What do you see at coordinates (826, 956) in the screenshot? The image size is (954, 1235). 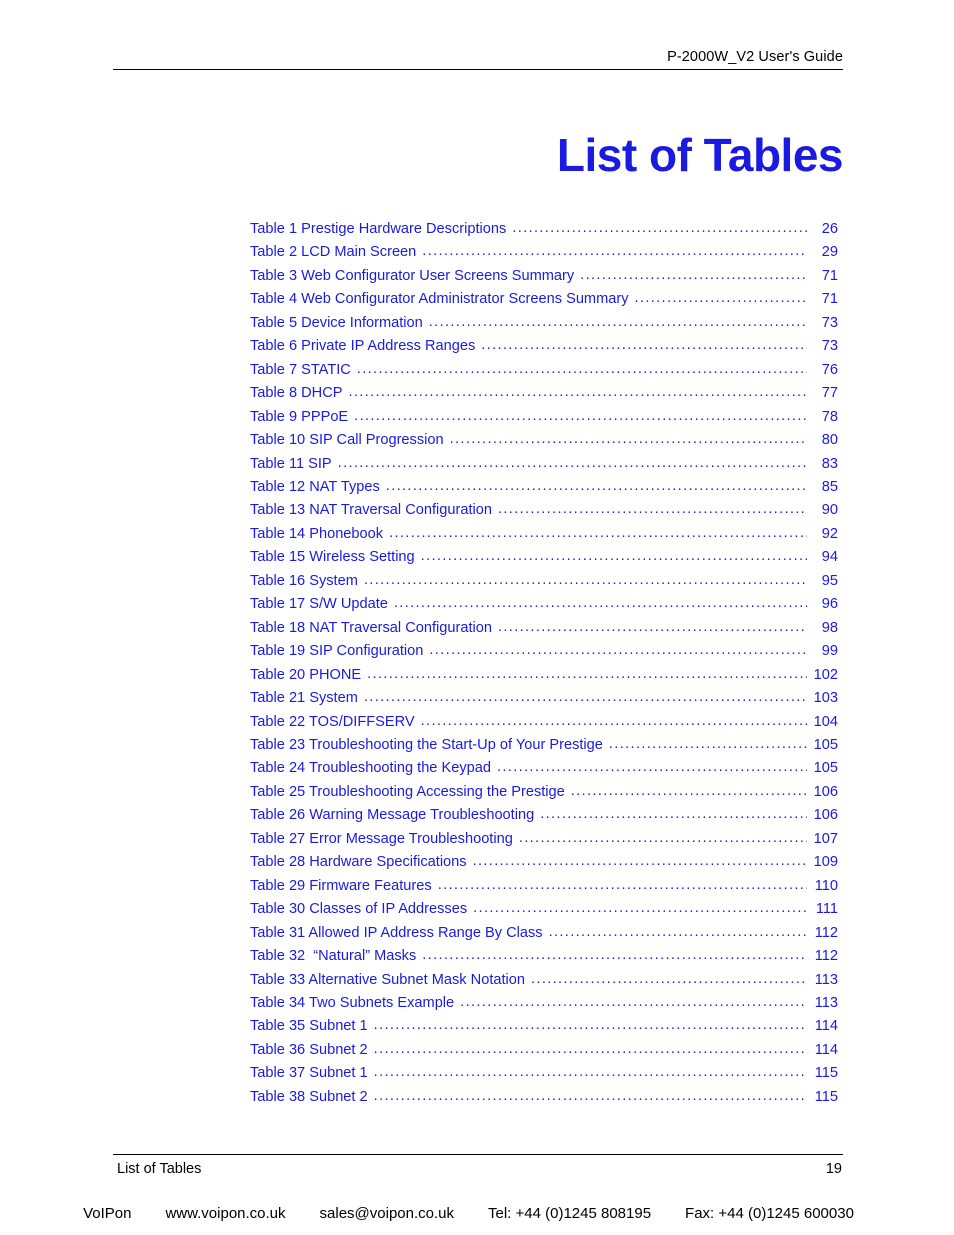 I see `entry-page-number: 112` at bounding box center [826, 956].